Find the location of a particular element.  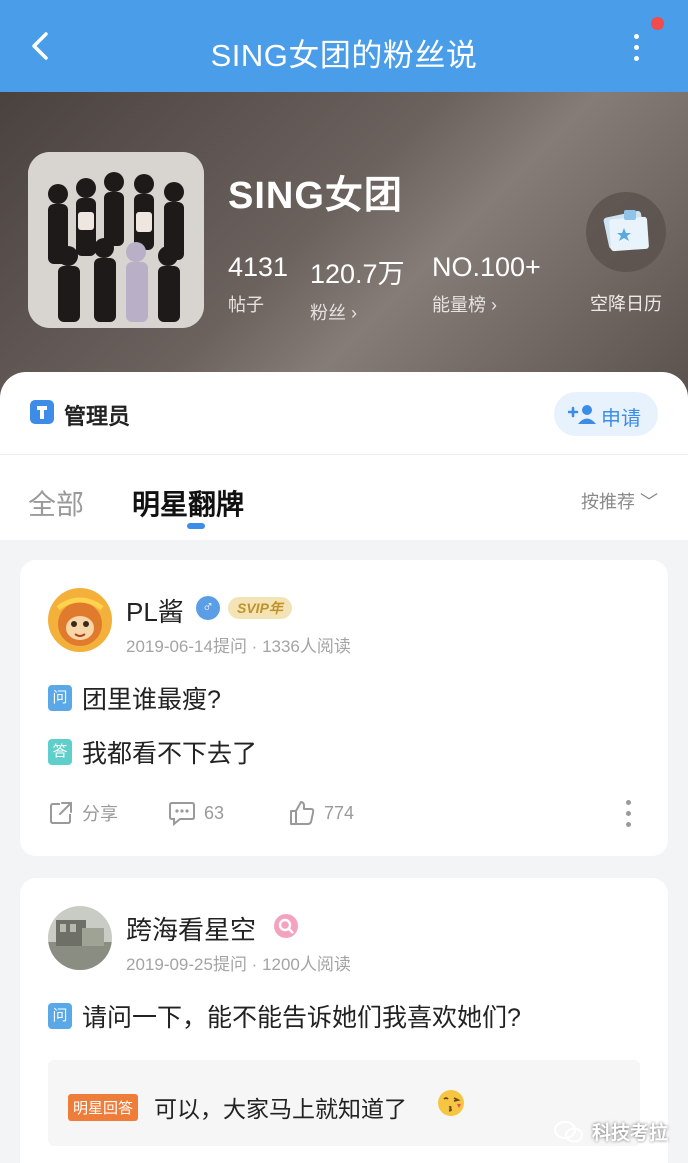

page-title: SING女团的粉丝说 is located at coordinates (344, 55).